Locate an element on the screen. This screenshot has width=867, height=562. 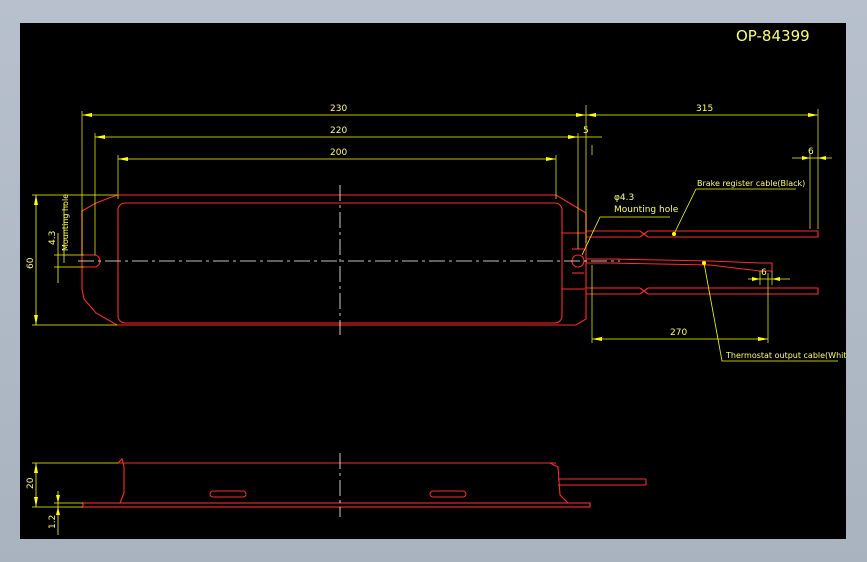
label-mounting-hole-left: Mounting hole is located at coordinates (65, 222).